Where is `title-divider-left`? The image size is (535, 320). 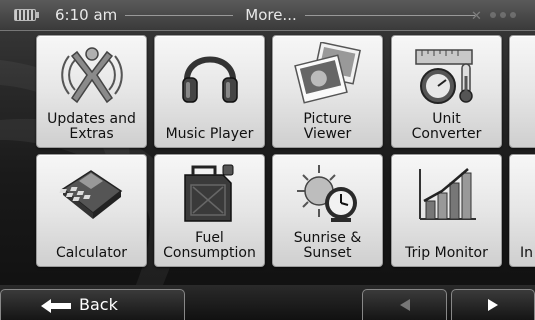 title-divider-left is located at coordinates (179, 15).